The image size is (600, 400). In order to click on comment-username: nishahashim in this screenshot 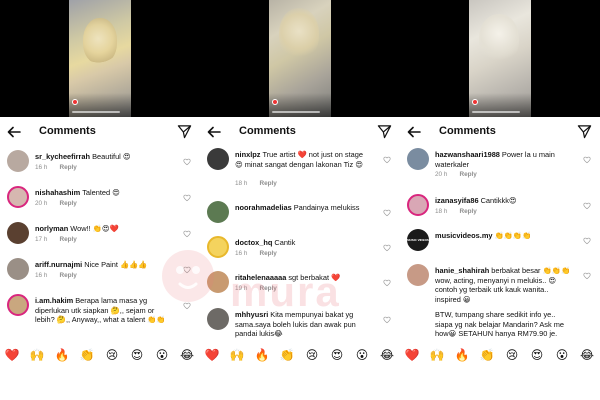, I will do `click(57, 192)`.